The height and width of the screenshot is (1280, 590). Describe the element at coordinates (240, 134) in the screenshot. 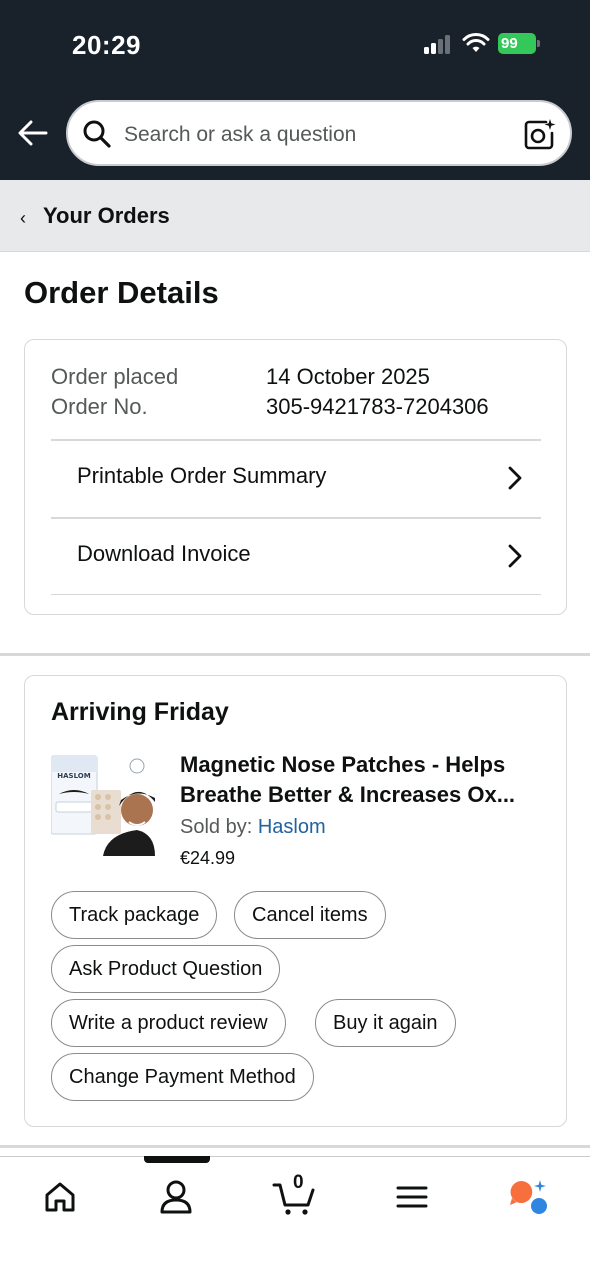

I see `search-placeholder: Search or ask a question` at that location.